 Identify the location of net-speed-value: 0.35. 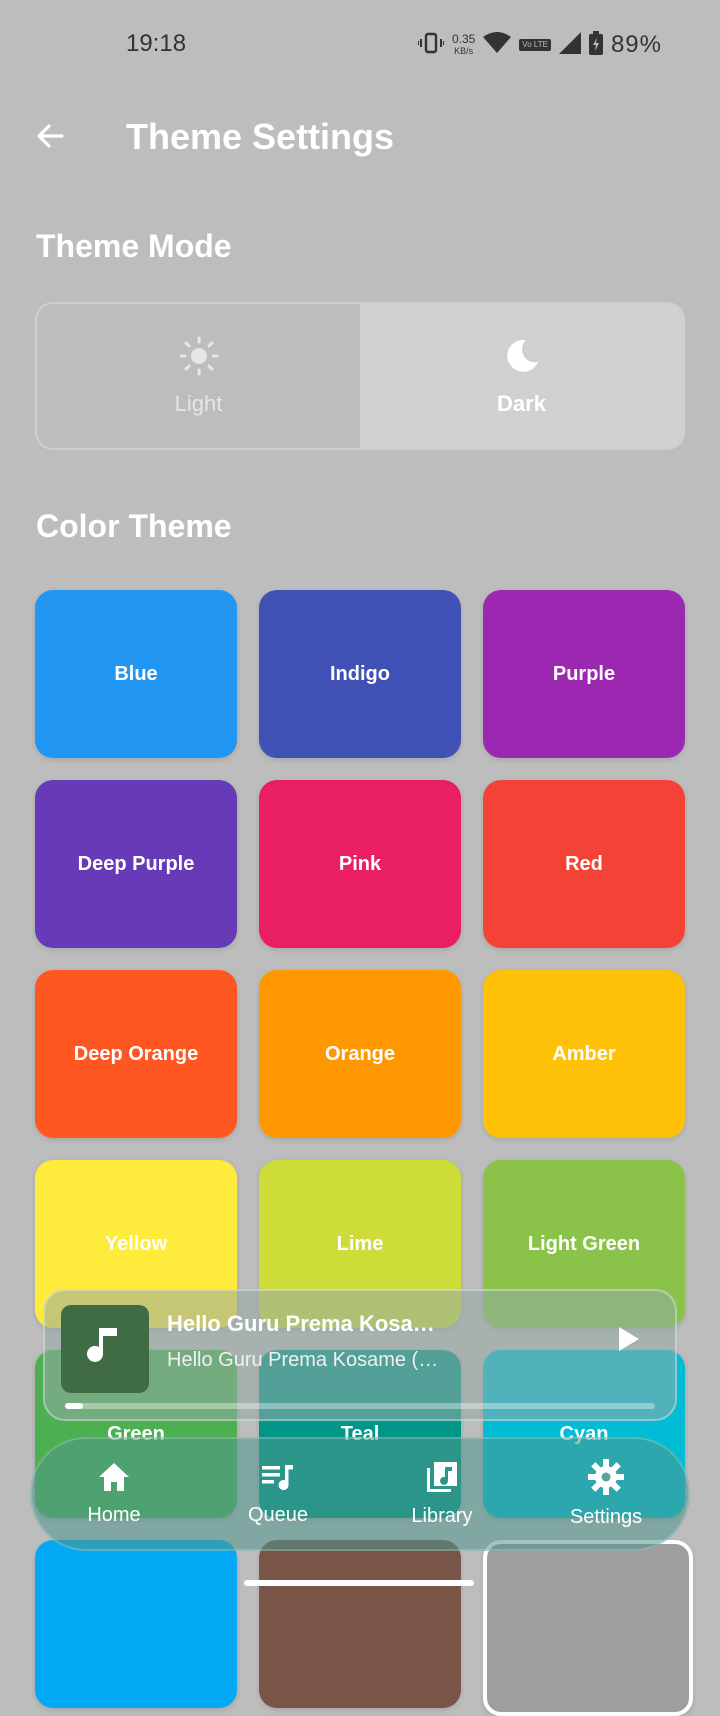
(463, 39).